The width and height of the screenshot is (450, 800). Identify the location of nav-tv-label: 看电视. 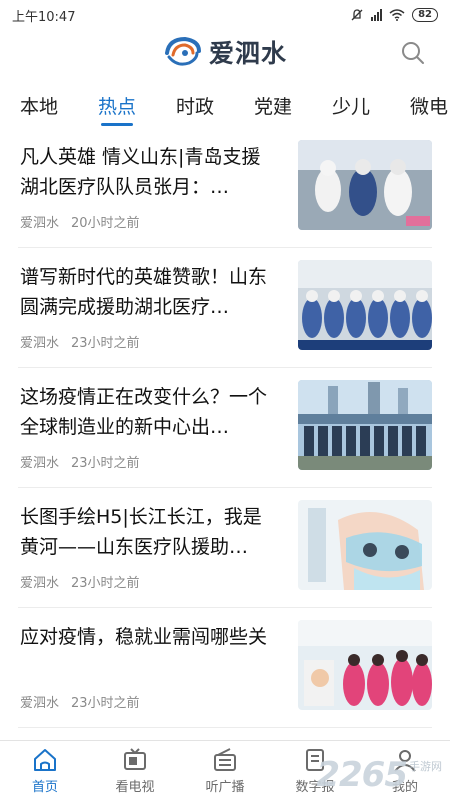
(135, 787).